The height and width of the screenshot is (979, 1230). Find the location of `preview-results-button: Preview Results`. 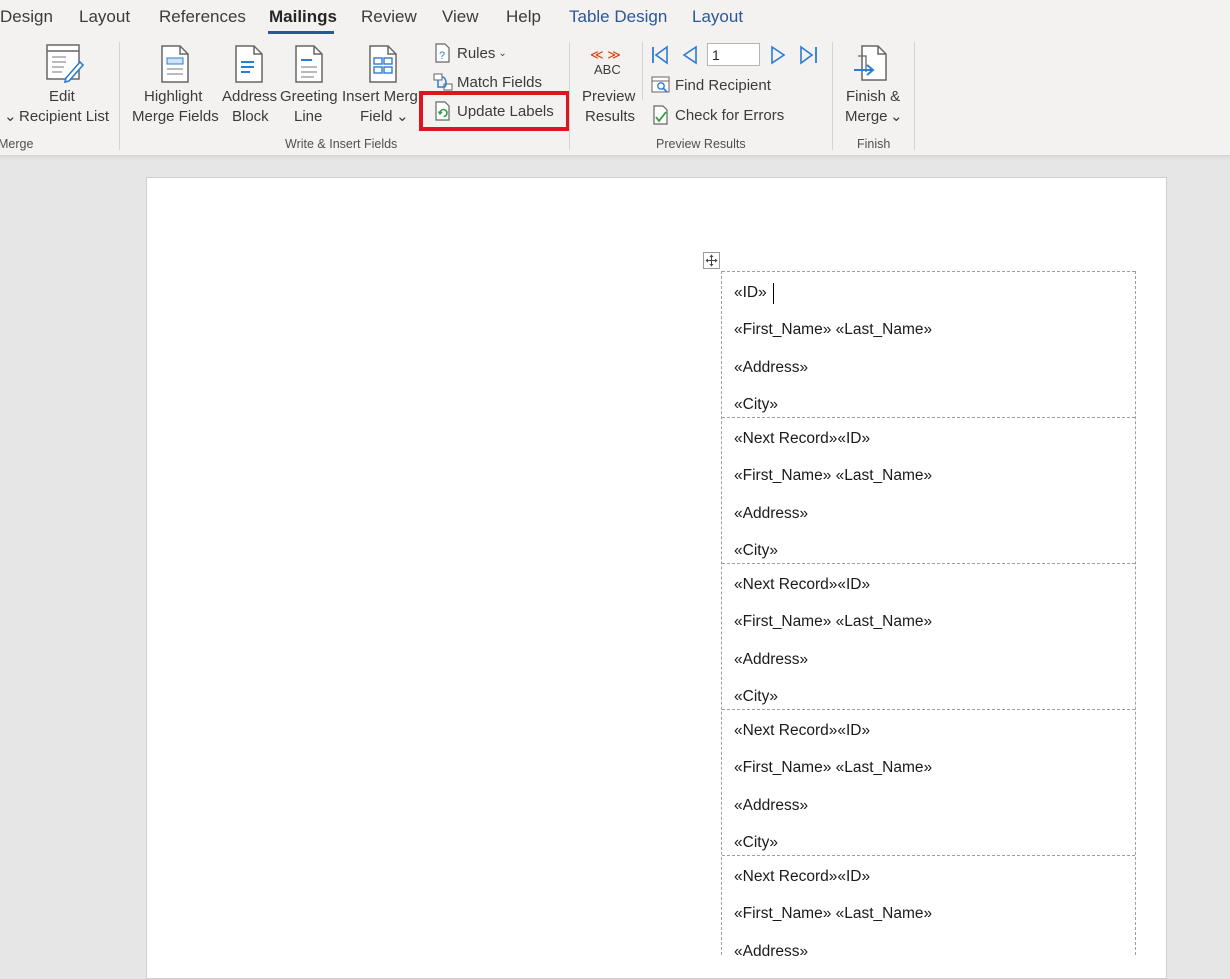

preview-results-button: Preview Results is located at coordinates (609, 108).